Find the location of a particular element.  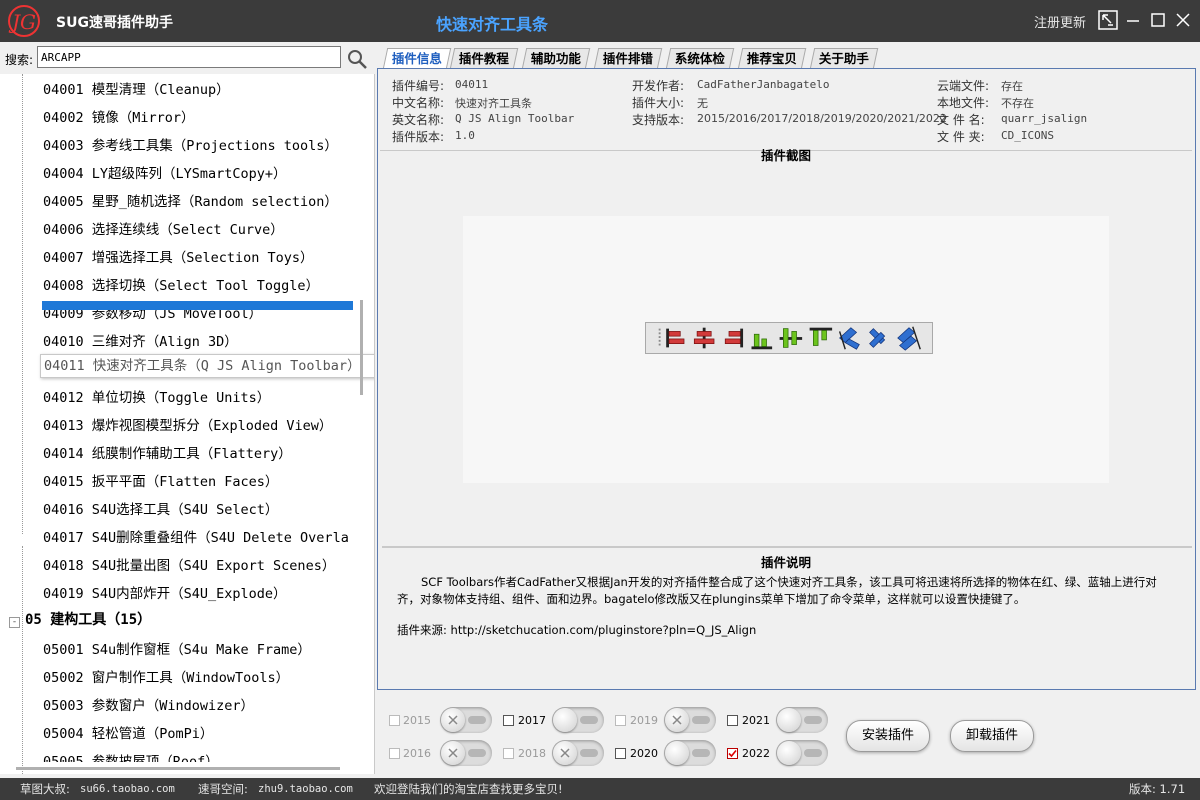

local-file-value: 不存在 is located at coordinates (1017, 103).